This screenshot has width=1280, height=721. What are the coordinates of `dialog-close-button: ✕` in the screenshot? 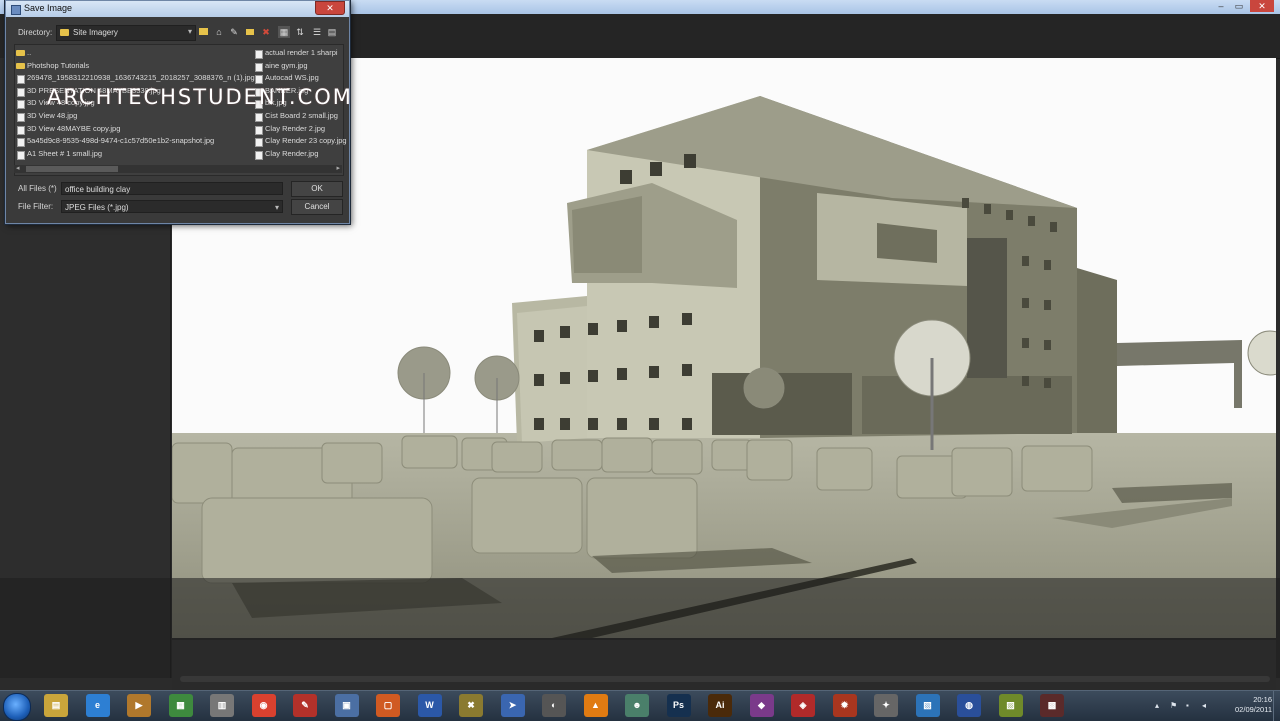 It's located at (330, 8).